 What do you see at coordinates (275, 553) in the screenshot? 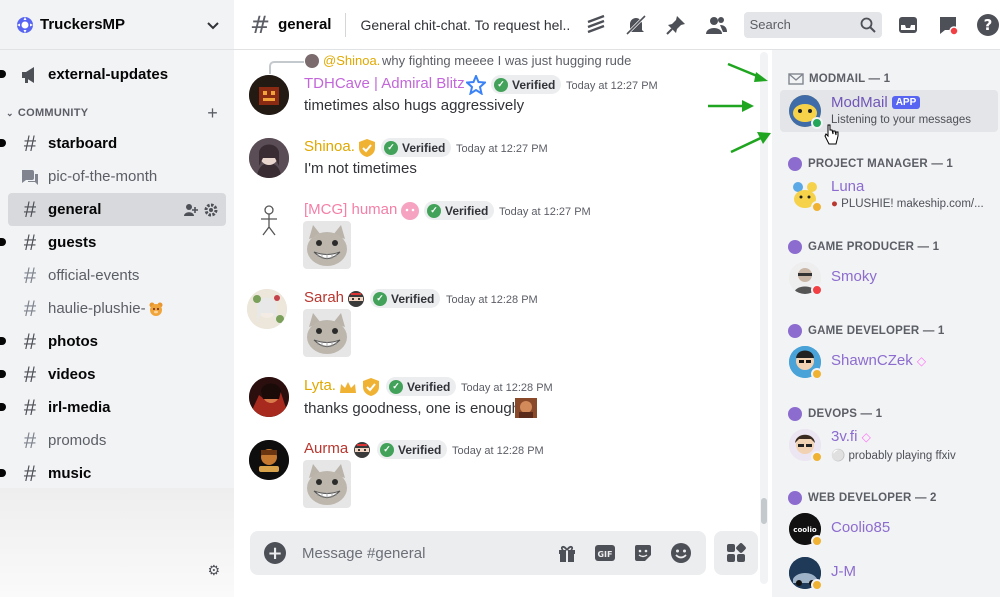
I see `upload-plus-icon: +` at bounding box center [275, 553].